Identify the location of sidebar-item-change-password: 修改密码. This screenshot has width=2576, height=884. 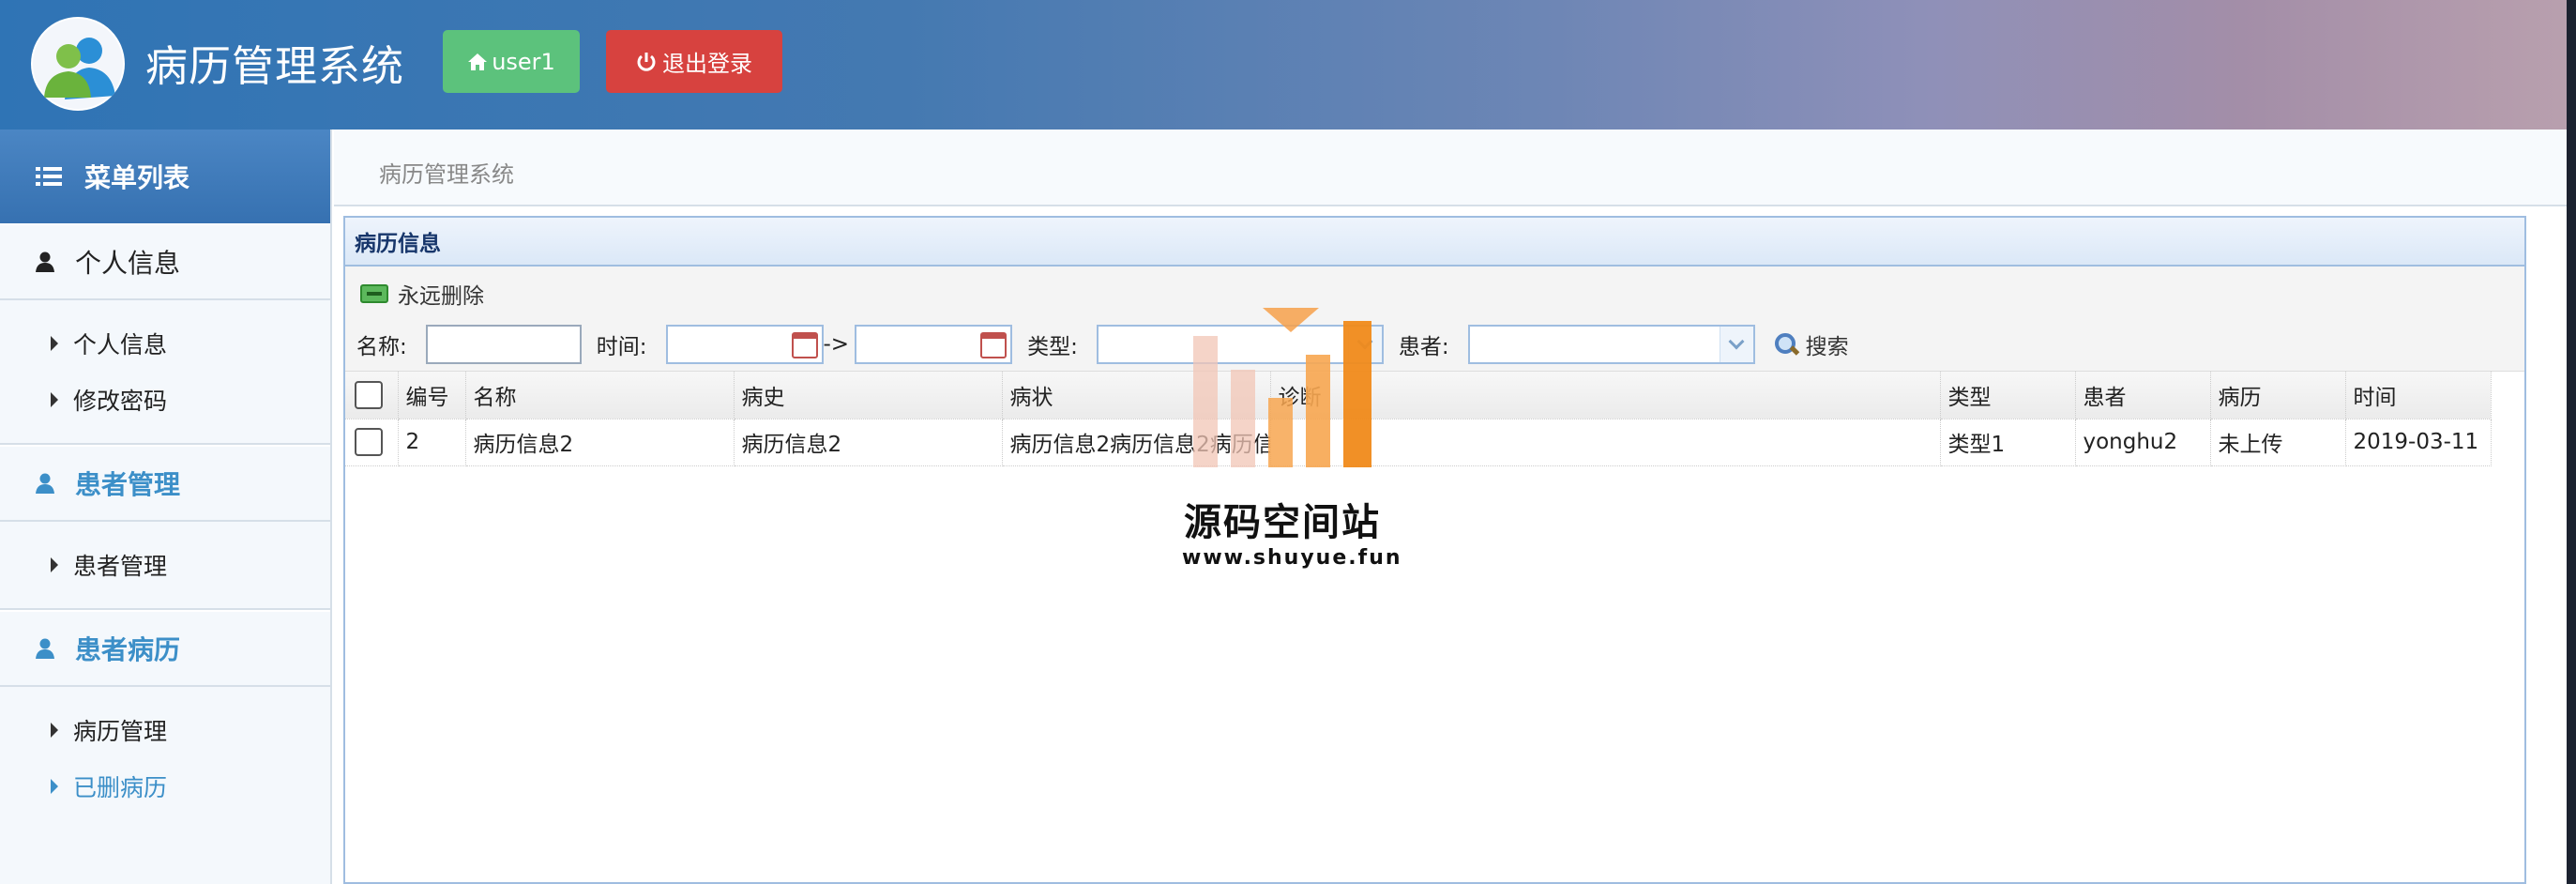
(165, 400).